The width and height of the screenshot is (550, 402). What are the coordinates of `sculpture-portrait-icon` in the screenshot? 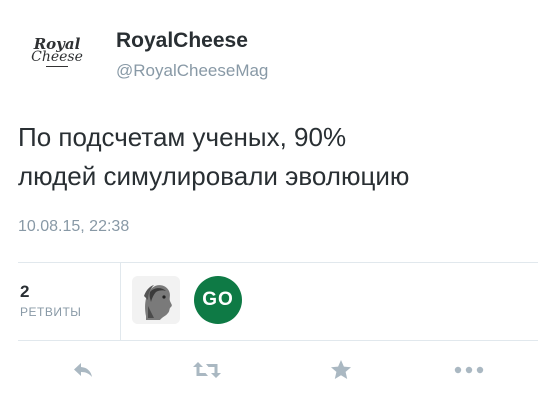 It's located at (156, 300).